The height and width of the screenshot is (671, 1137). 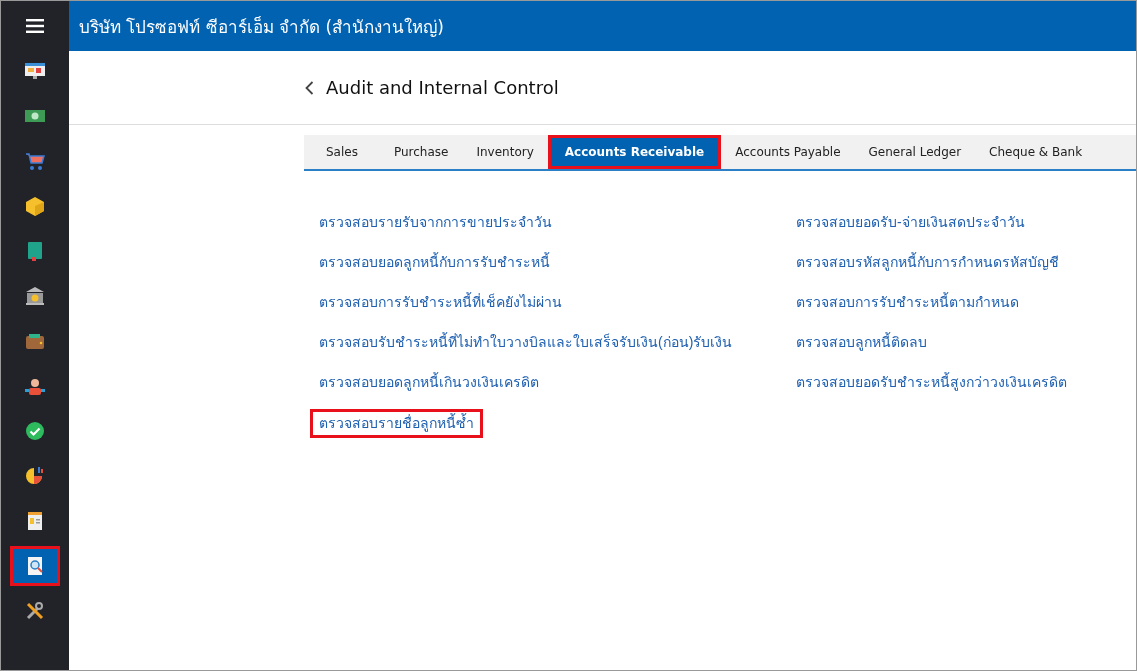 I want to click on tab: General Ledger, so click(x=915, y=152).